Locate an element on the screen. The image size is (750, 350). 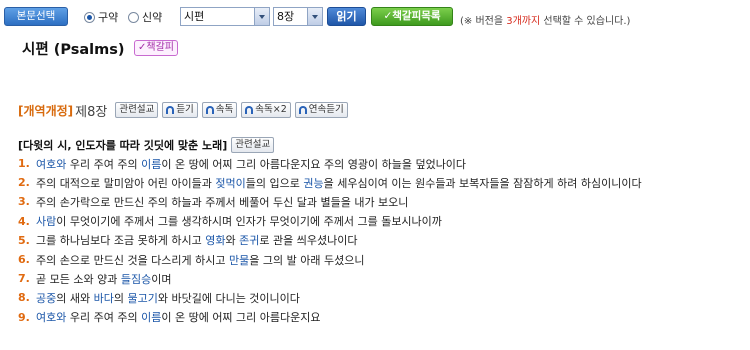
speed-read-2x-button: 속독×2 is located at coordinates (266, 110).